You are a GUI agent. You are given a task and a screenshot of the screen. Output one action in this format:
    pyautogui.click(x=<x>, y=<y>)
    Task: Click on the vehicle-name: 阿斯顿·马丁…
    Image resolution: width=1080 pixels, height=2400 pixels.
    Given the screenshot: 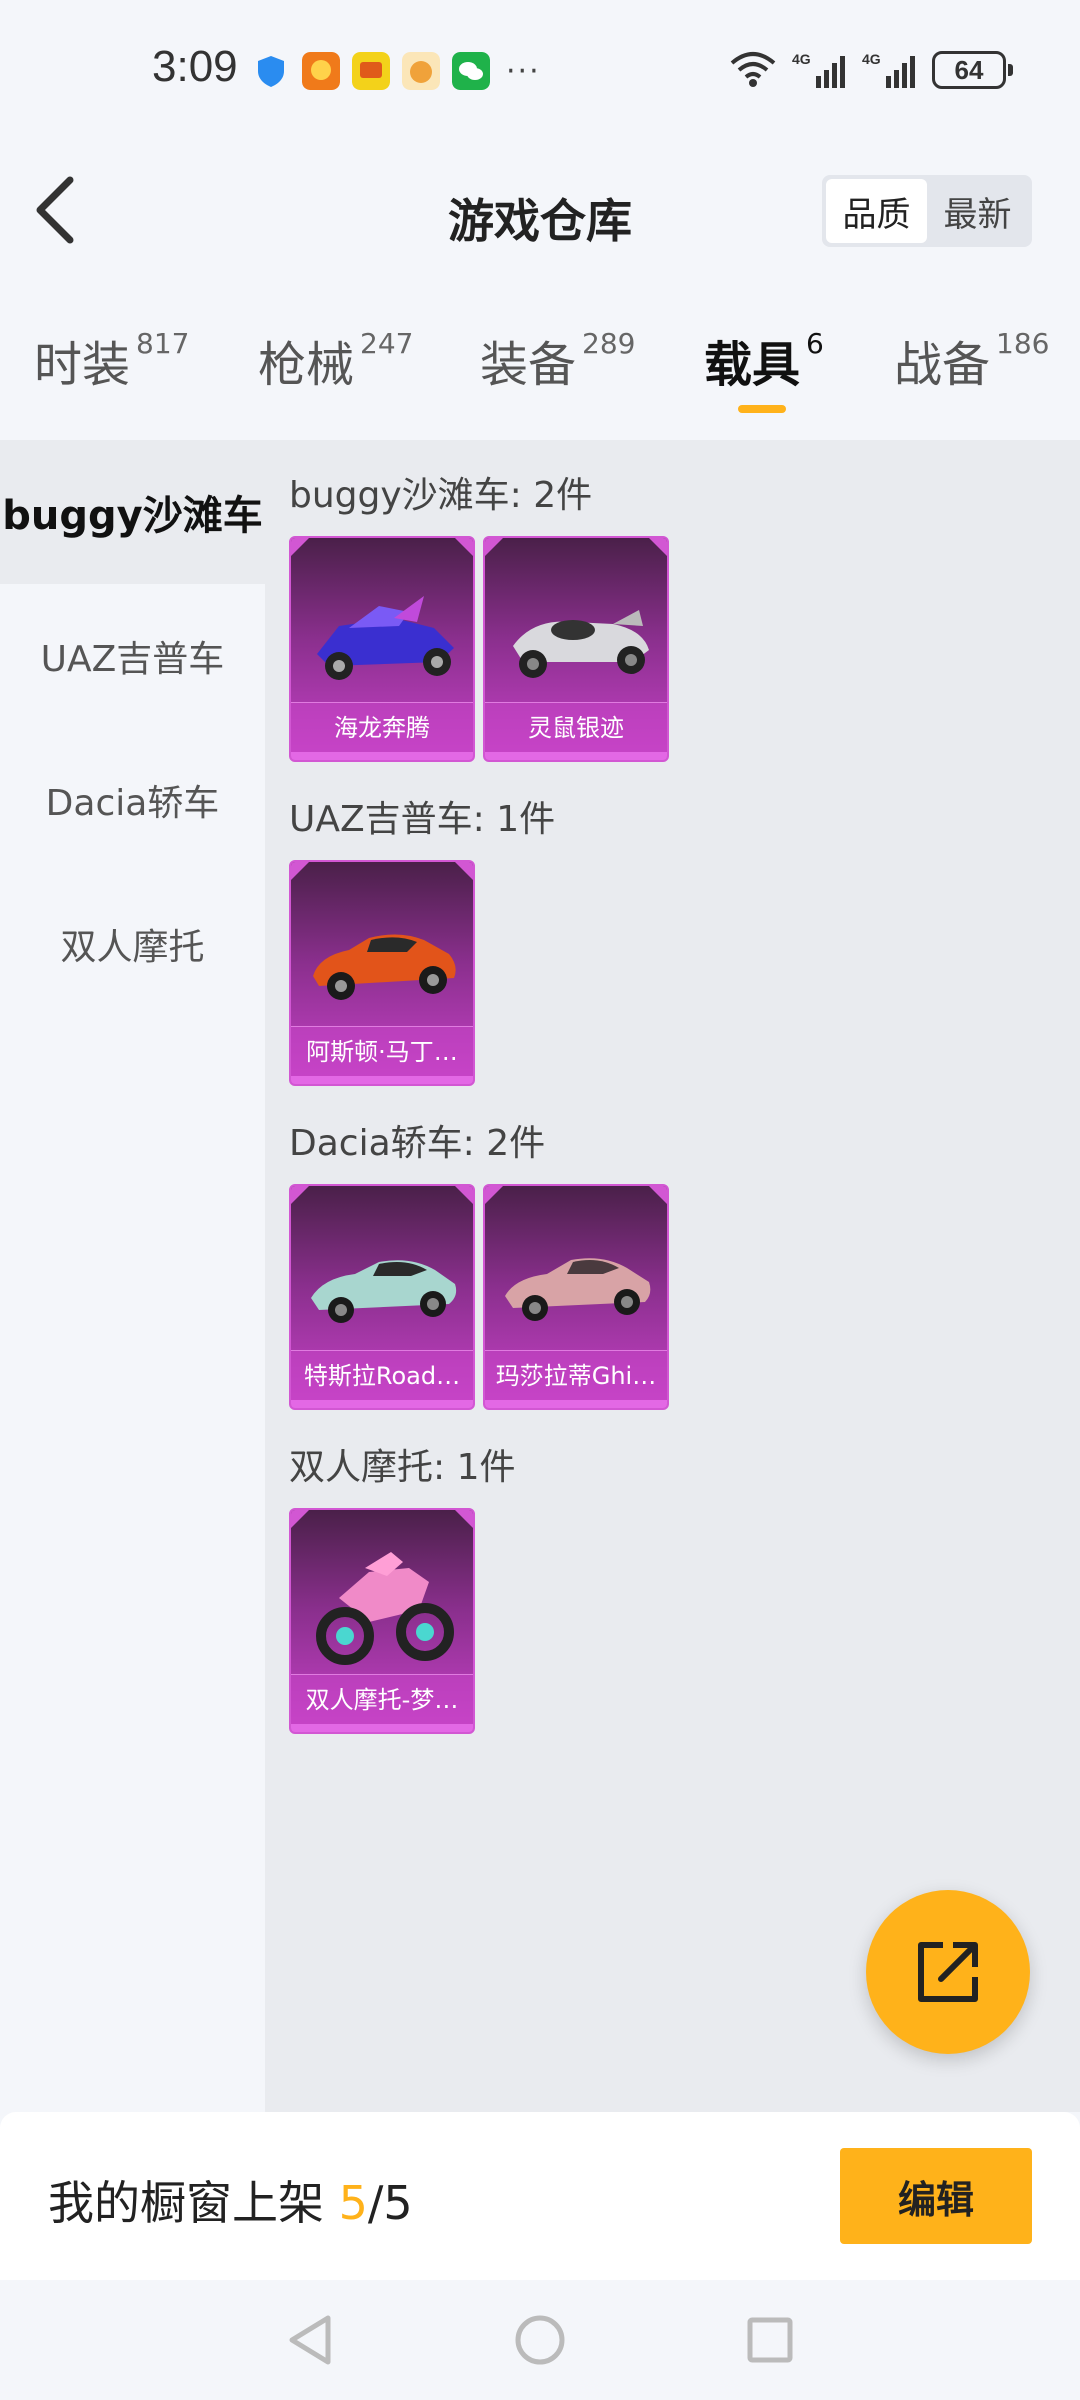 What is the action you would take?
    pyautogui.click(x=382, y=1051)
    